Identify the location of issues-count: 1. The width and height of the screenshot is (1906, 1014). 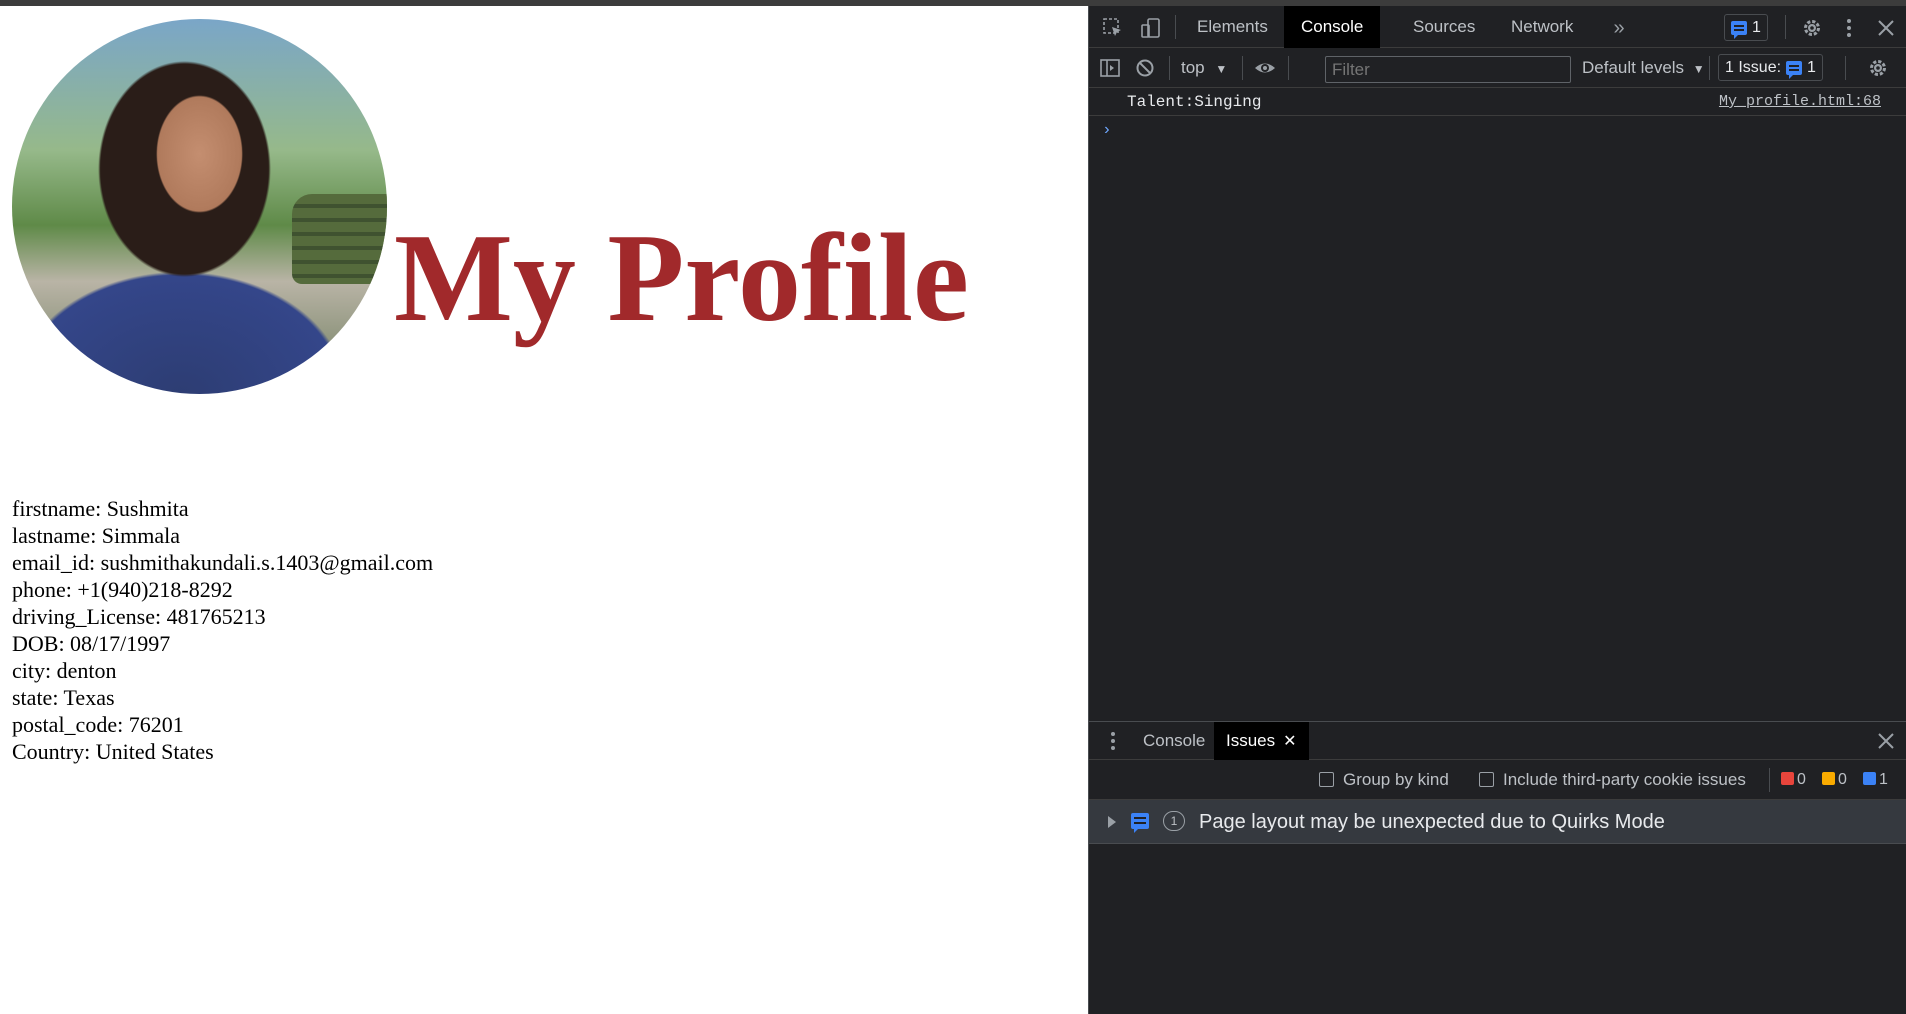
(1811, 67).